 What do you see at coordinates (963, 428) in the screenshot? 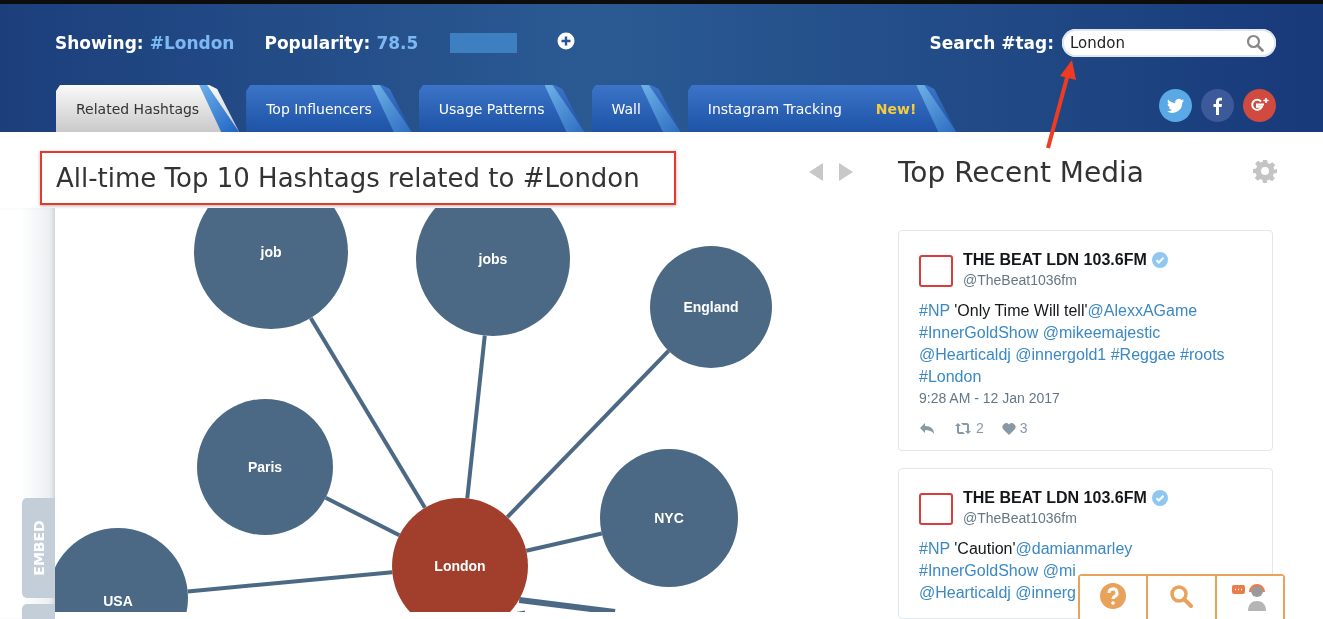
I see `retweet-icon` at bounding box center [963, 428].